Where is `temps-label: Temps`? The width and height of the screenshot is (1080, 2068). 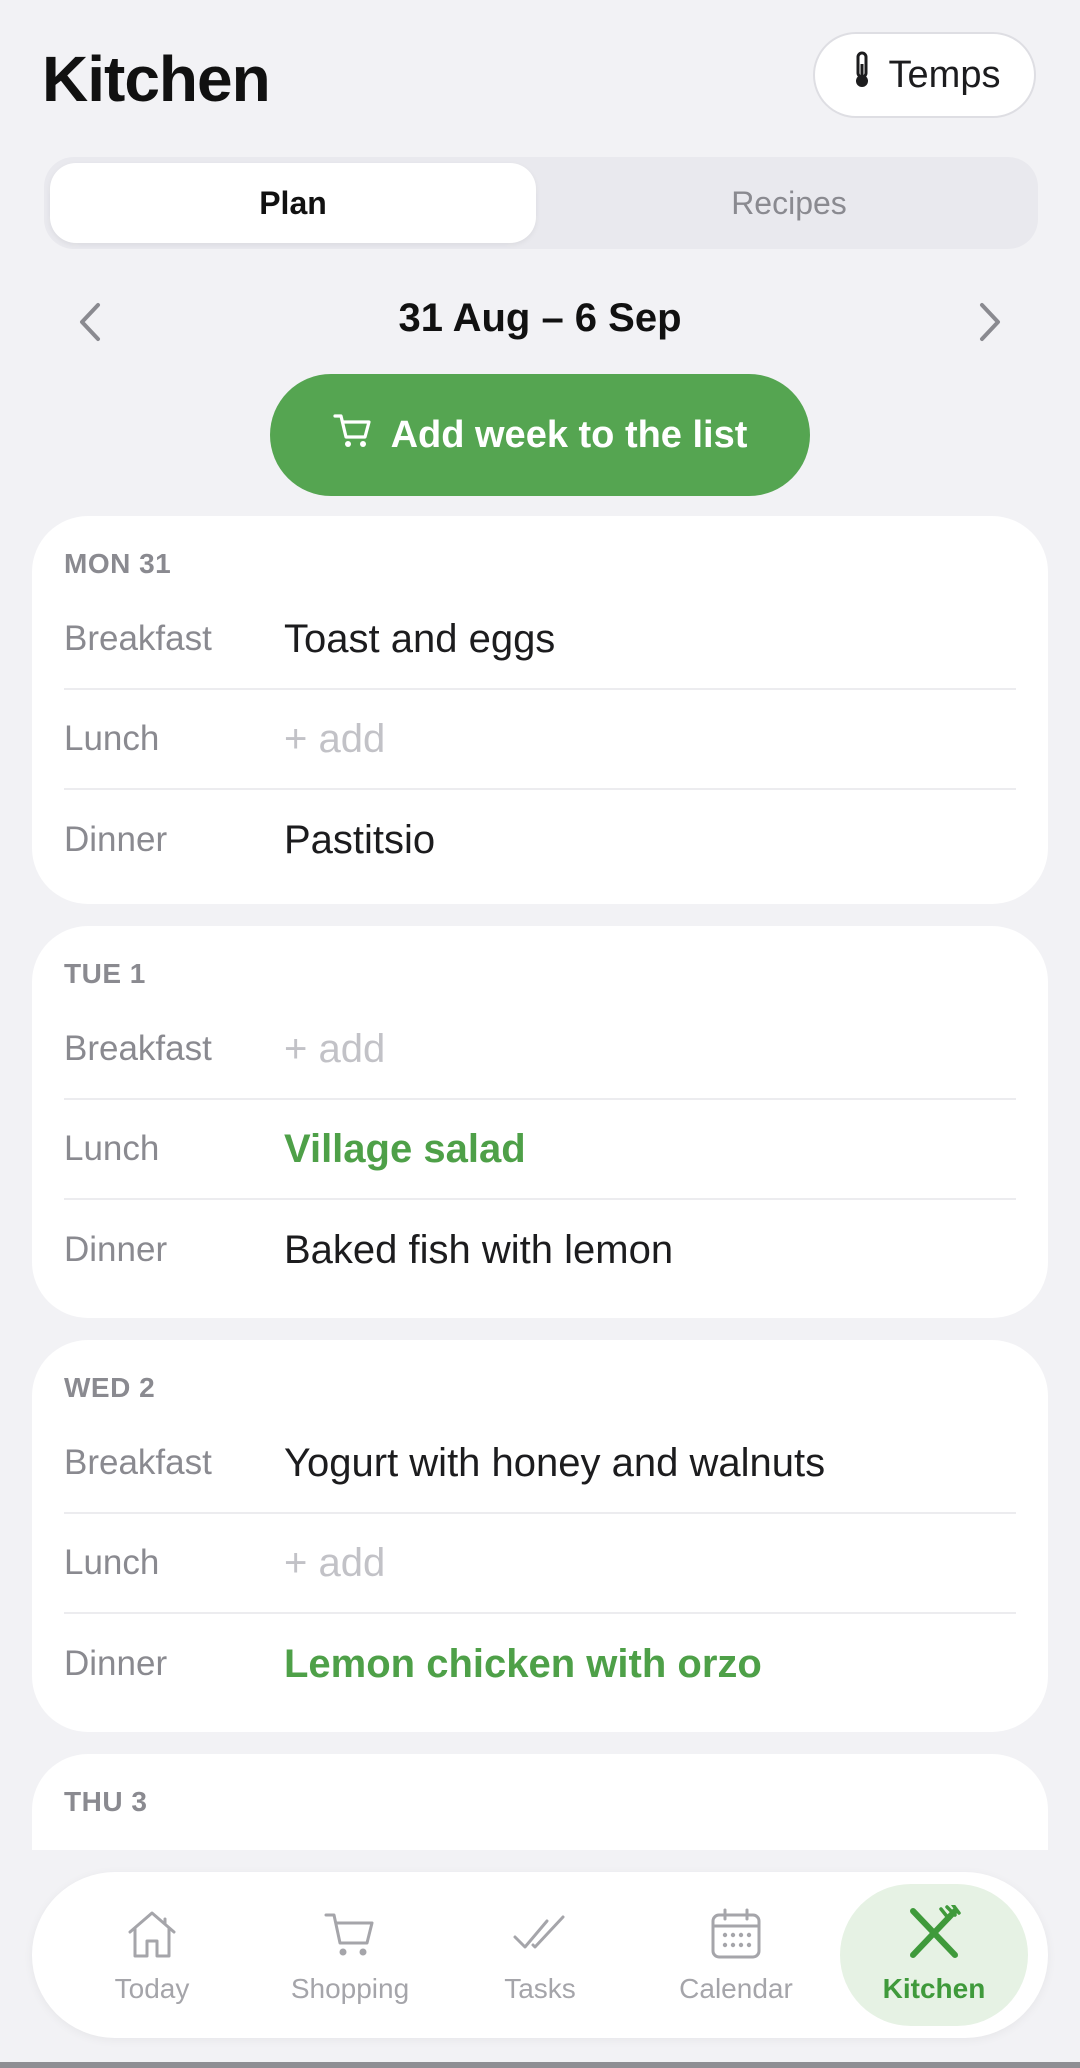
temps-label: Temps is located at coordinates (944, 74).